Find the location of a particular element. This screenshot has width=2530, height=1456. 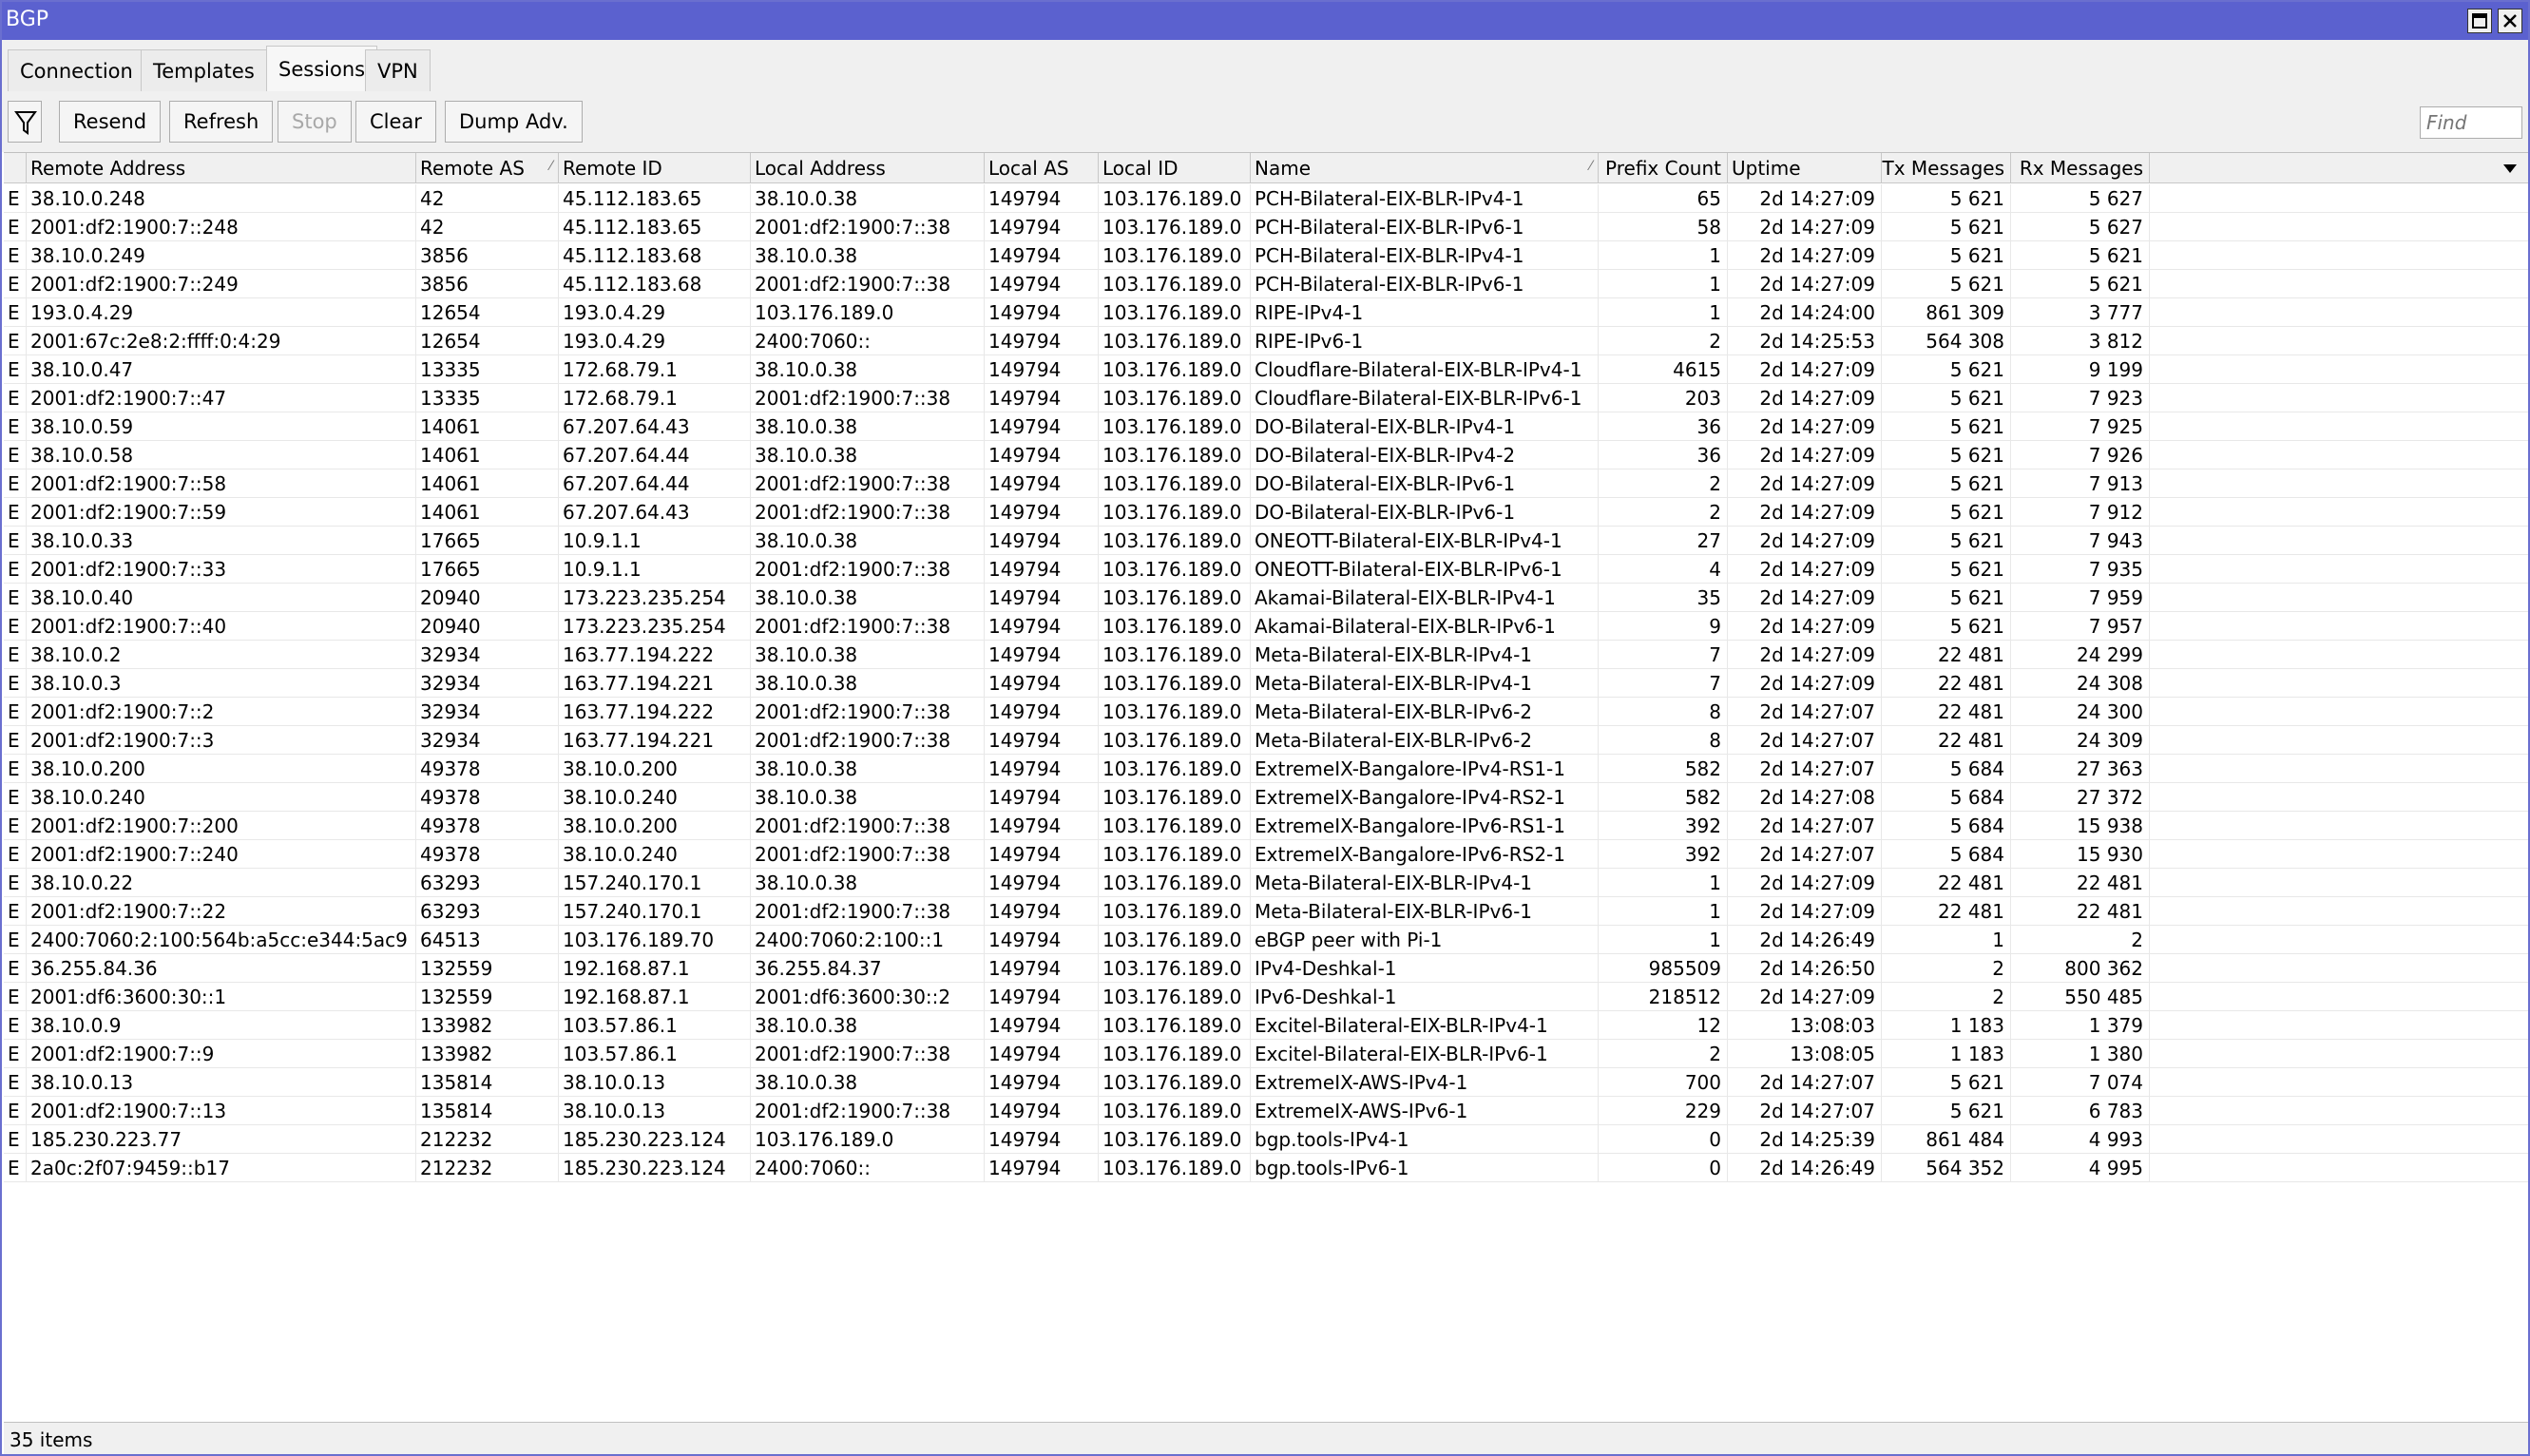

cell-prefix-count: 27 is located at coordinates (1663, 541).